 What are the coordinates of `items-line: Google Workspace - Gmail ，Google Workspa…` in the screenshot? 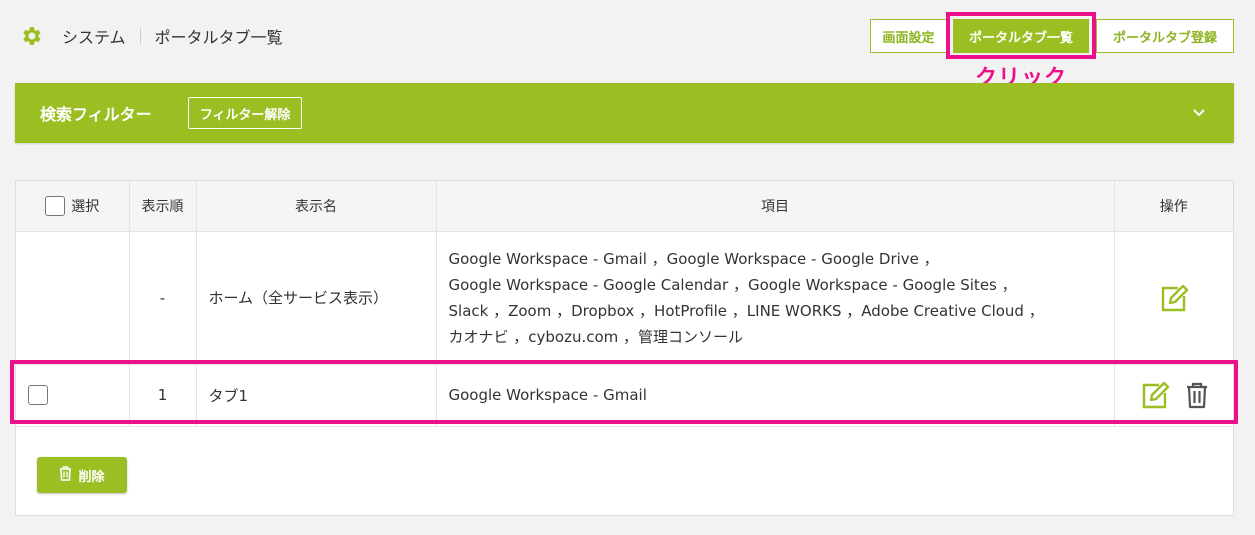 It's located at (693, 258).